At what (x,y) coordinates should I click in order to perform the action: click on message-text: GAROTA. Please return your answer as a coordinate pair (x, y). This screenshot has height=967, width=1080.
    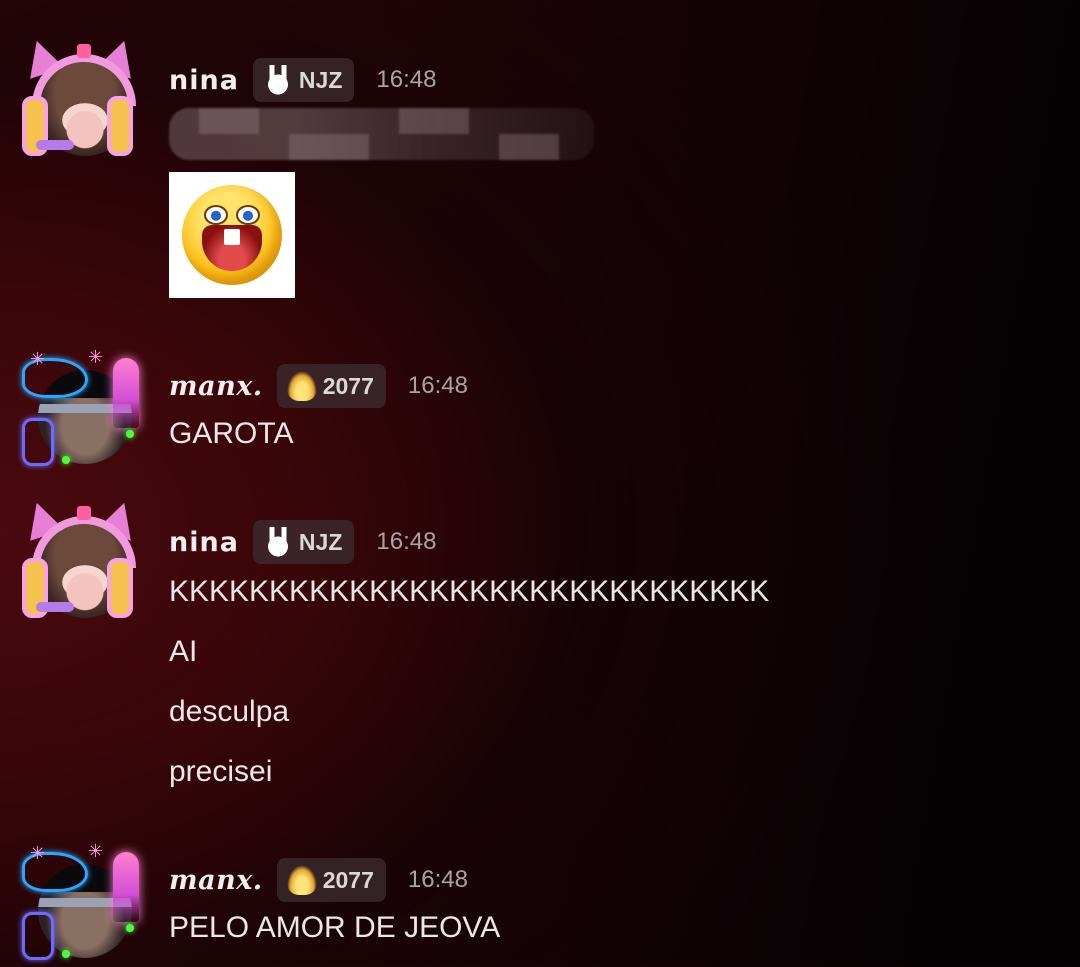
    Looking at the image, I should click on (231, 433).